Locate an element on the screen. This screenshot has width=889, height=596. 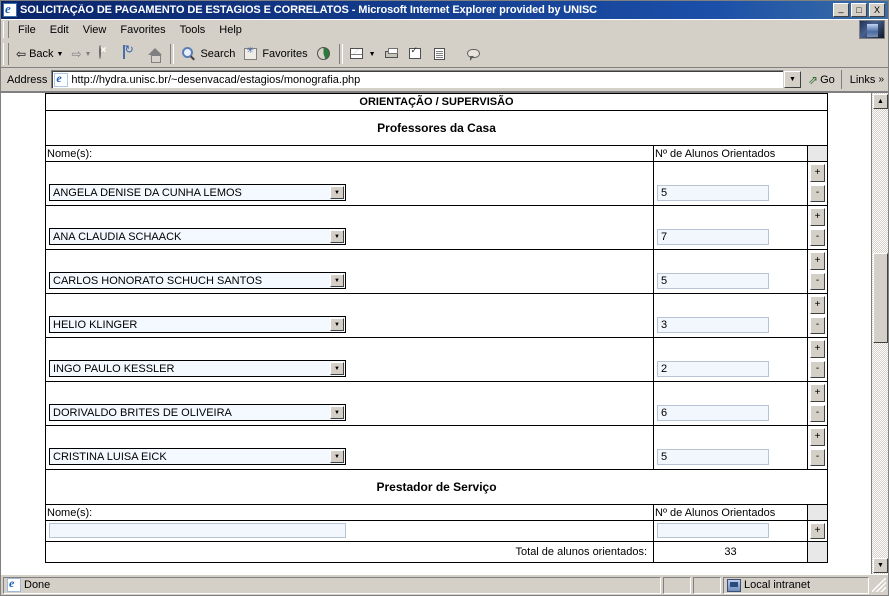
security-zone-panel: Local intranet is located at coordinates (796, 585).